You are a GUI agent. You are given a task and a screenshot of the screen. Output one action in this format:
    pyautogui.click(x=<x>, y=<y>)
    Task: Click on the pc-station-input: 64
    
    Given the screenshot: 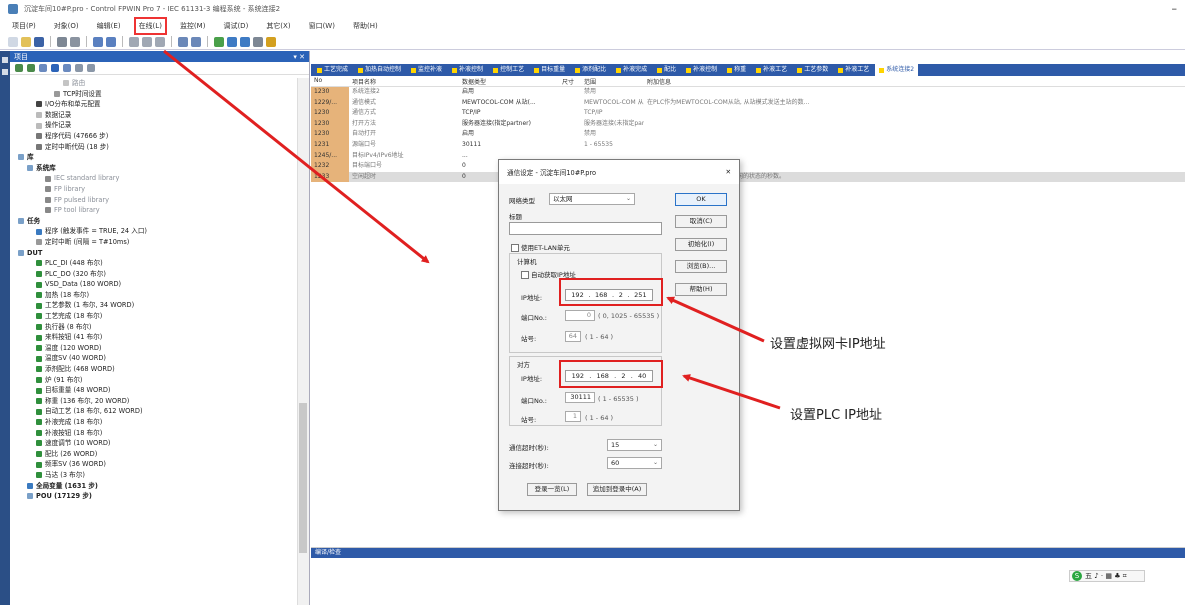 What is the action you would take?
    pyautogui.click(x=573, y=336)
    